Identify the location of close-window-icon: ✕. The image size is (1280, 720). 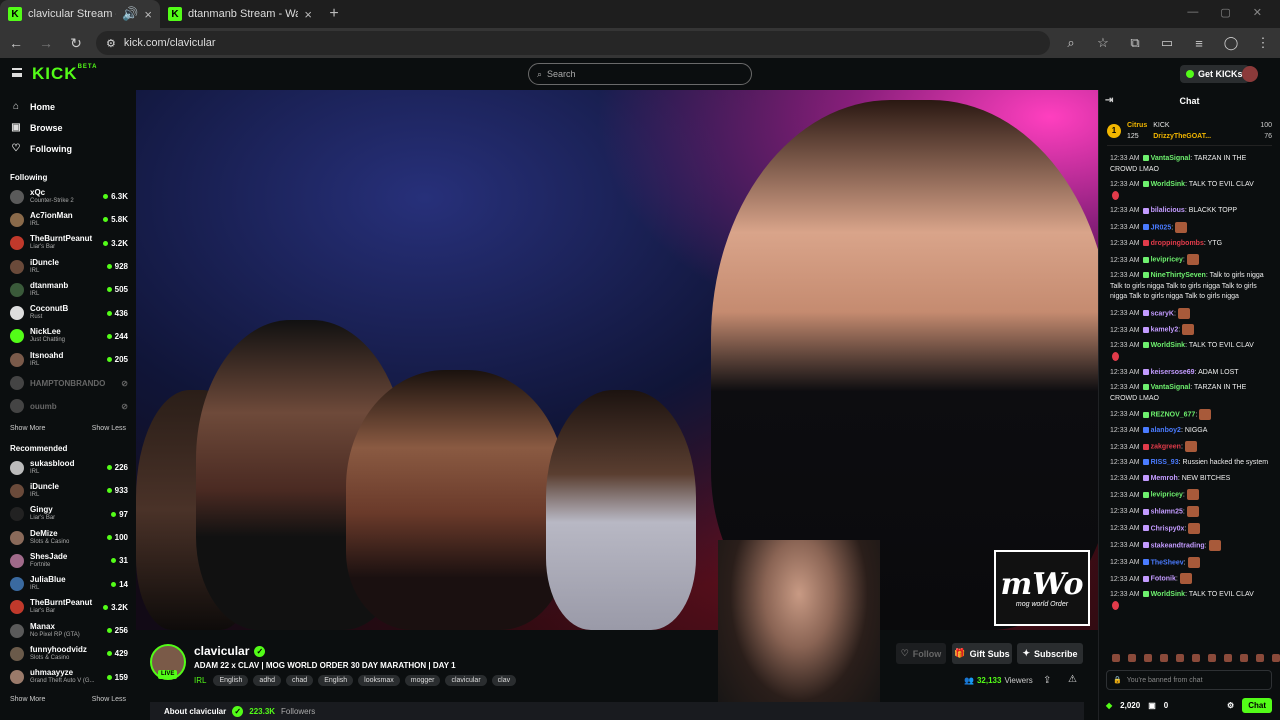
(1257, 12).